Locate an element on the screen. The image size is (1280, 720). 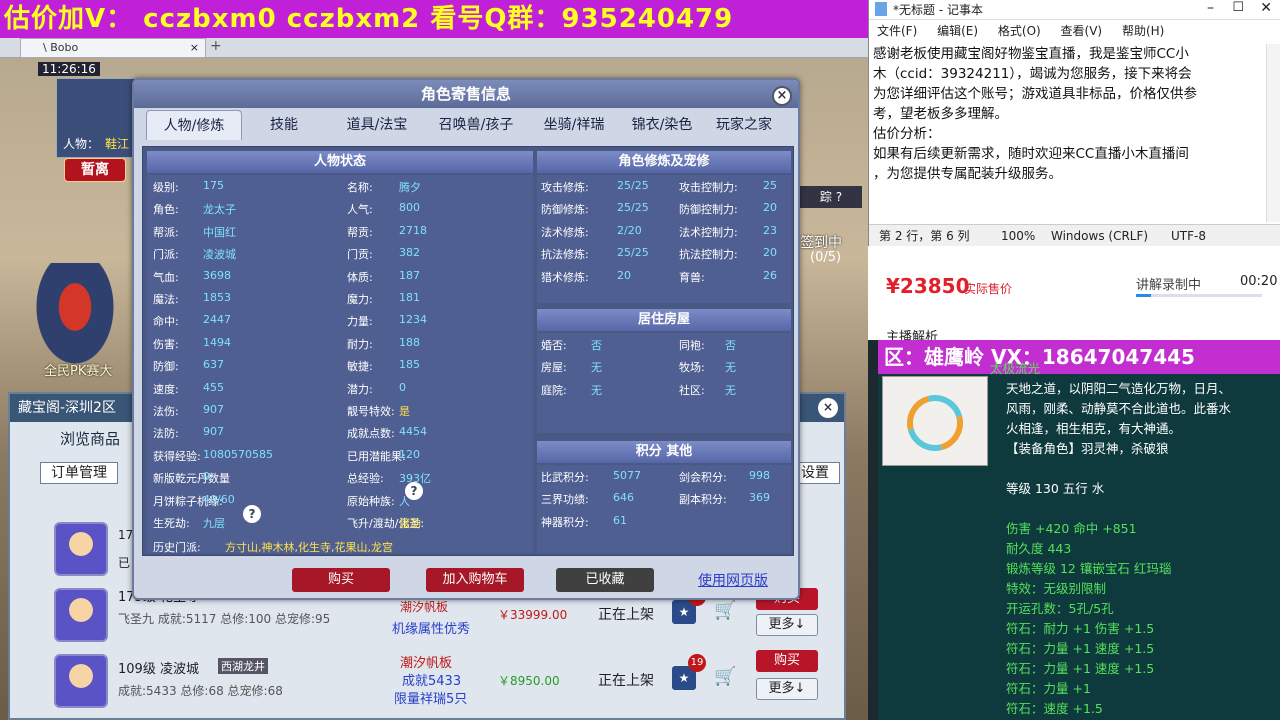
field-value: 187 is located at coordinates (409, 275).